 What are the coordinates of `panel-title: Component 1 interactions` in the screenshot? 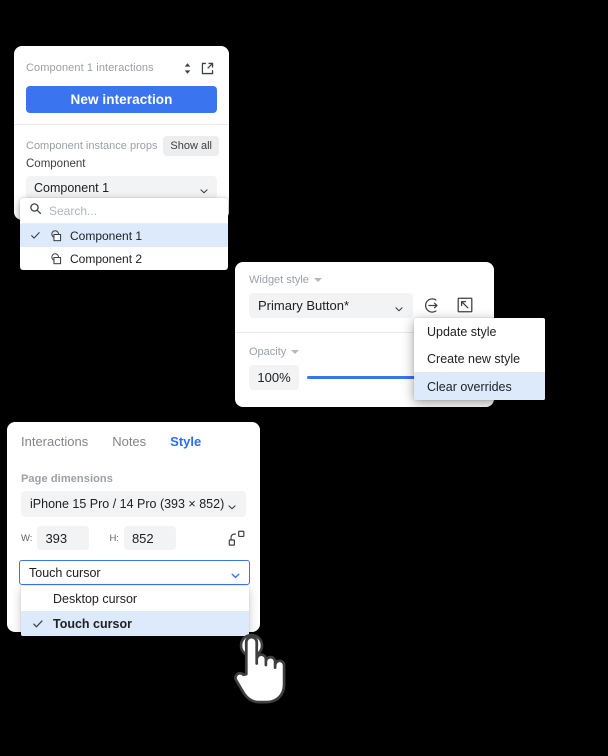 It's located at (90, 68).